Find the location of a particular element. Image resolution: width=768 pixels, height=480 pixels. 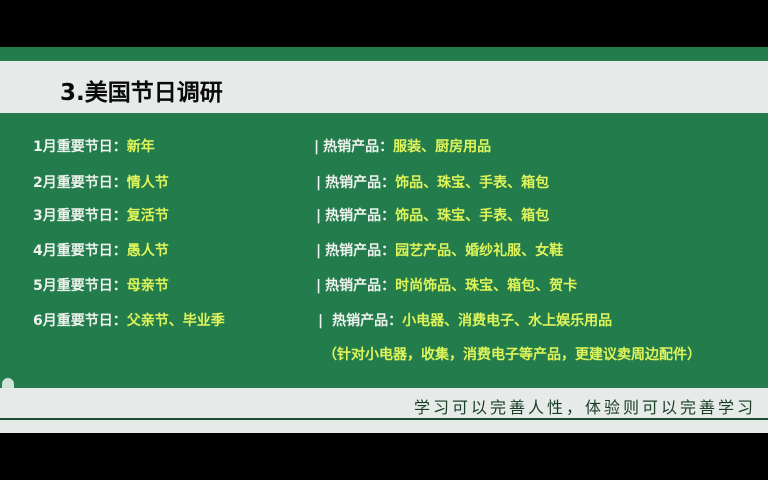

holiday: 愚人节 is located at coordinates (147, 251).